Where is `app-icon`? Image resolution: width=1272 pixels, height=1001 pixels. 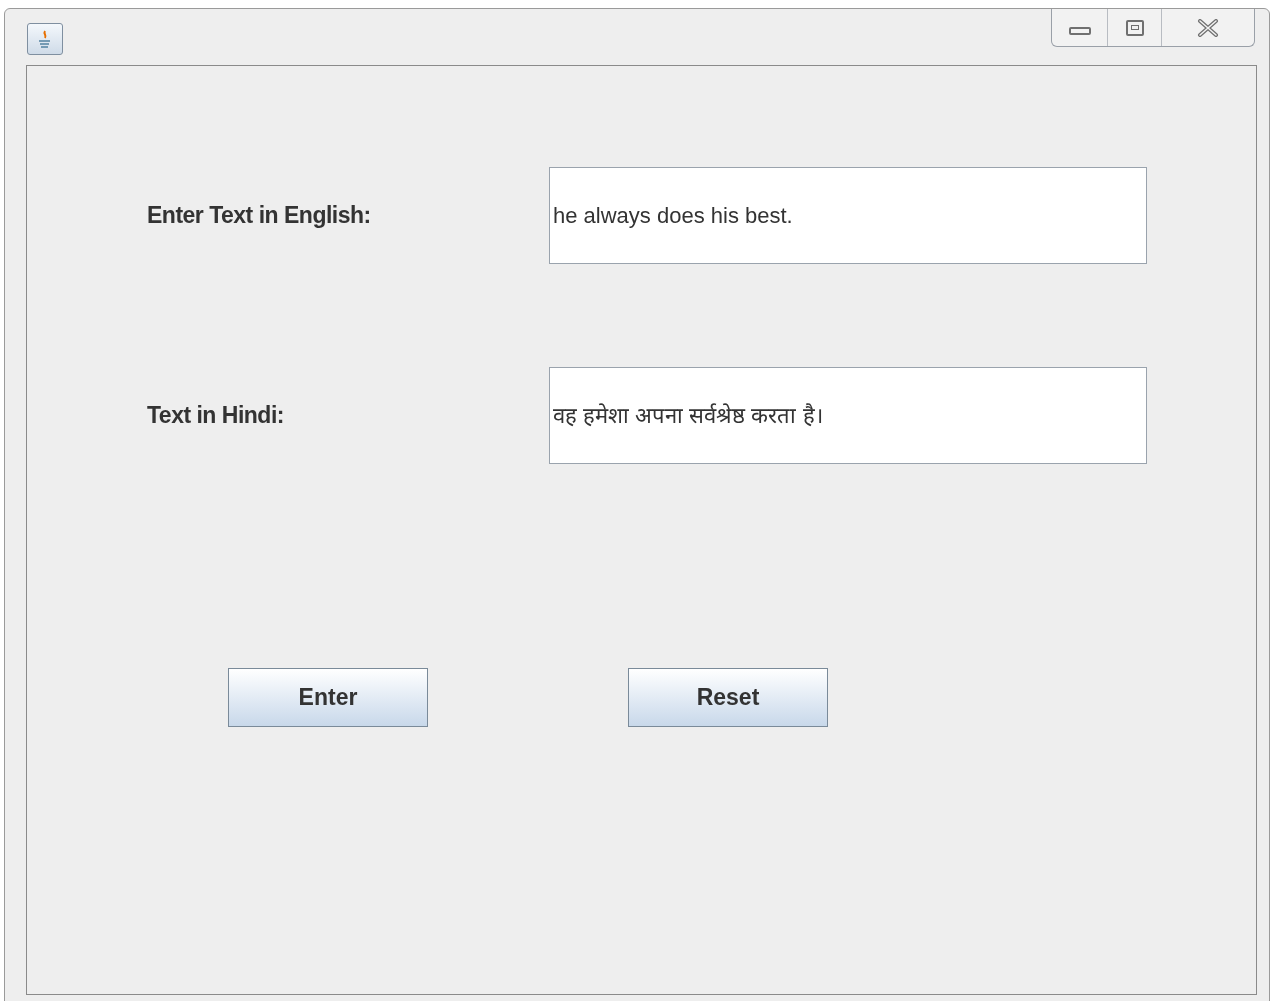
app-icon is located at coordinates (45, 39).